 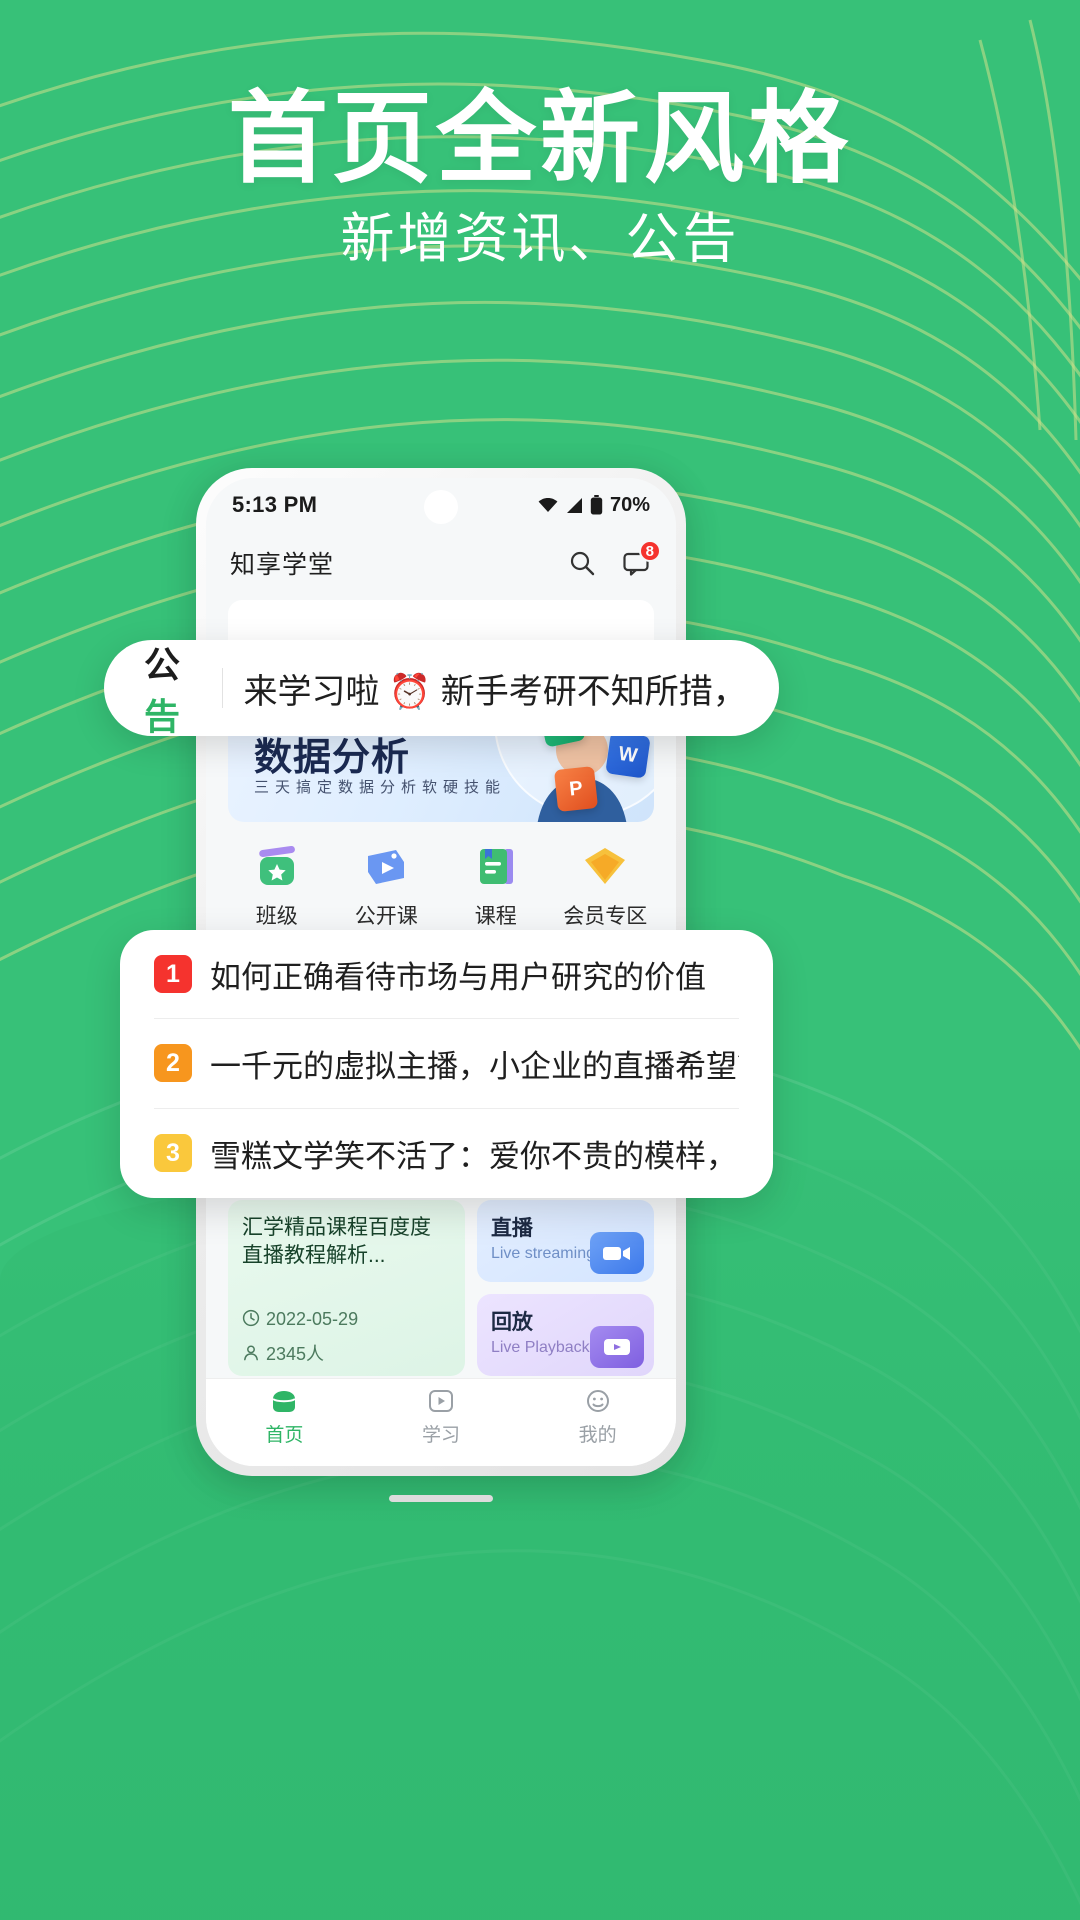 I want to click on quick-menu: 班级 公开课 课程 会员专区, so click(x=441, y=885).